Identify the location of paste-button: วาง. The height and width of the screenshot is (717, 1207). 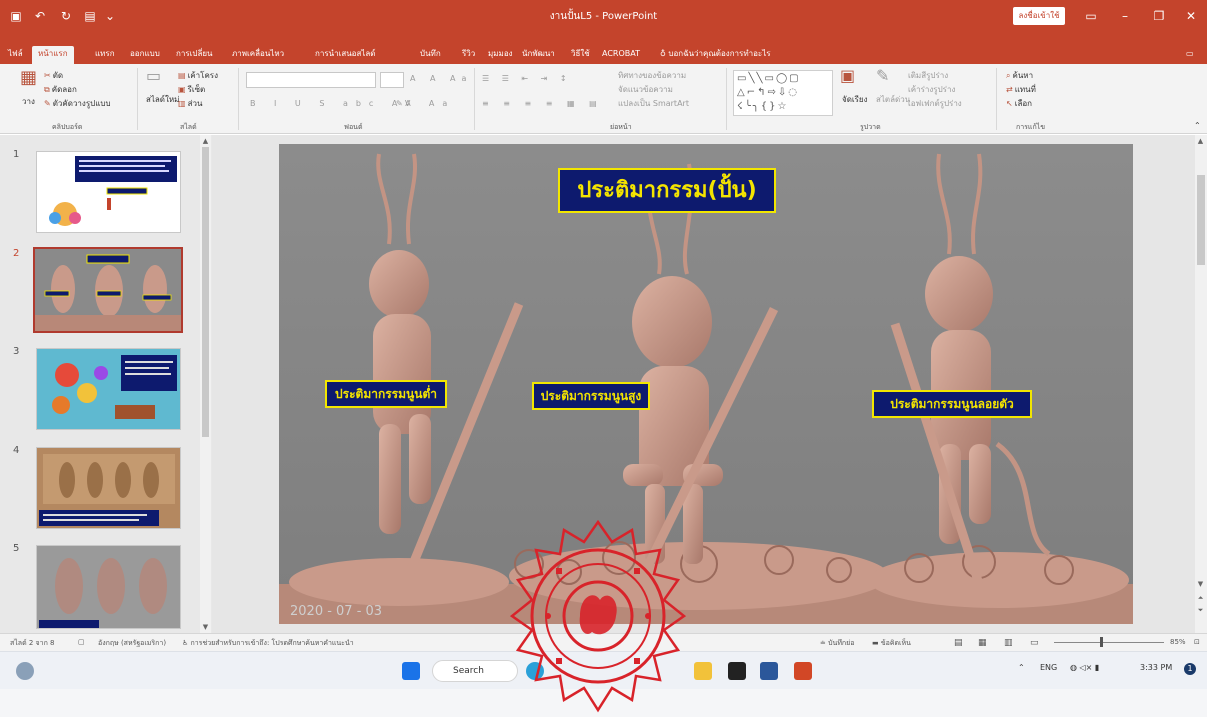
(28, 102).